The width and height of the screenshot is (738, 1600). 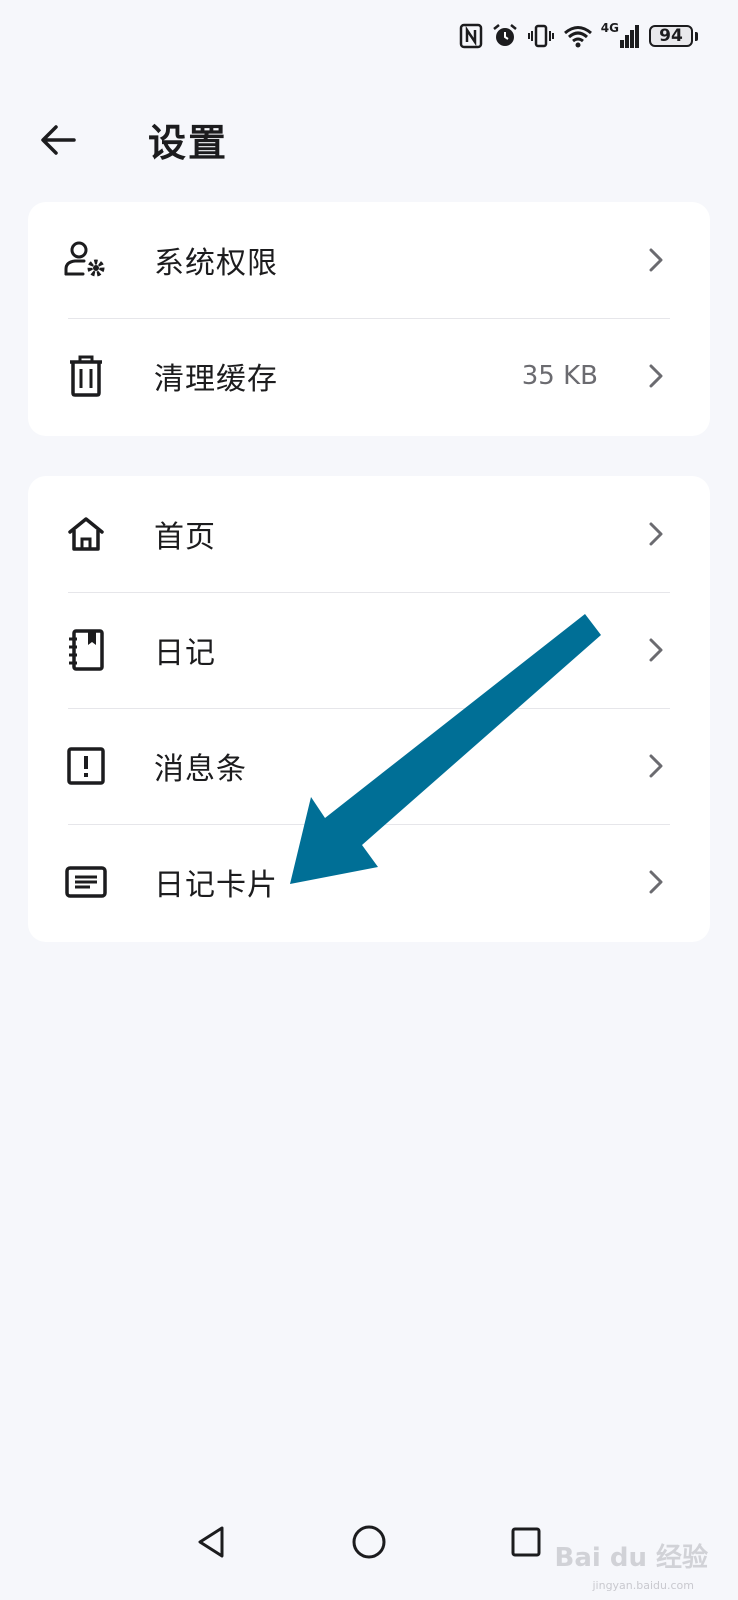 What do you see at coordinates (216, 379) in the screenshot?
I see `settings-row-label: 清理缓存` at bounding box center [216, 379].